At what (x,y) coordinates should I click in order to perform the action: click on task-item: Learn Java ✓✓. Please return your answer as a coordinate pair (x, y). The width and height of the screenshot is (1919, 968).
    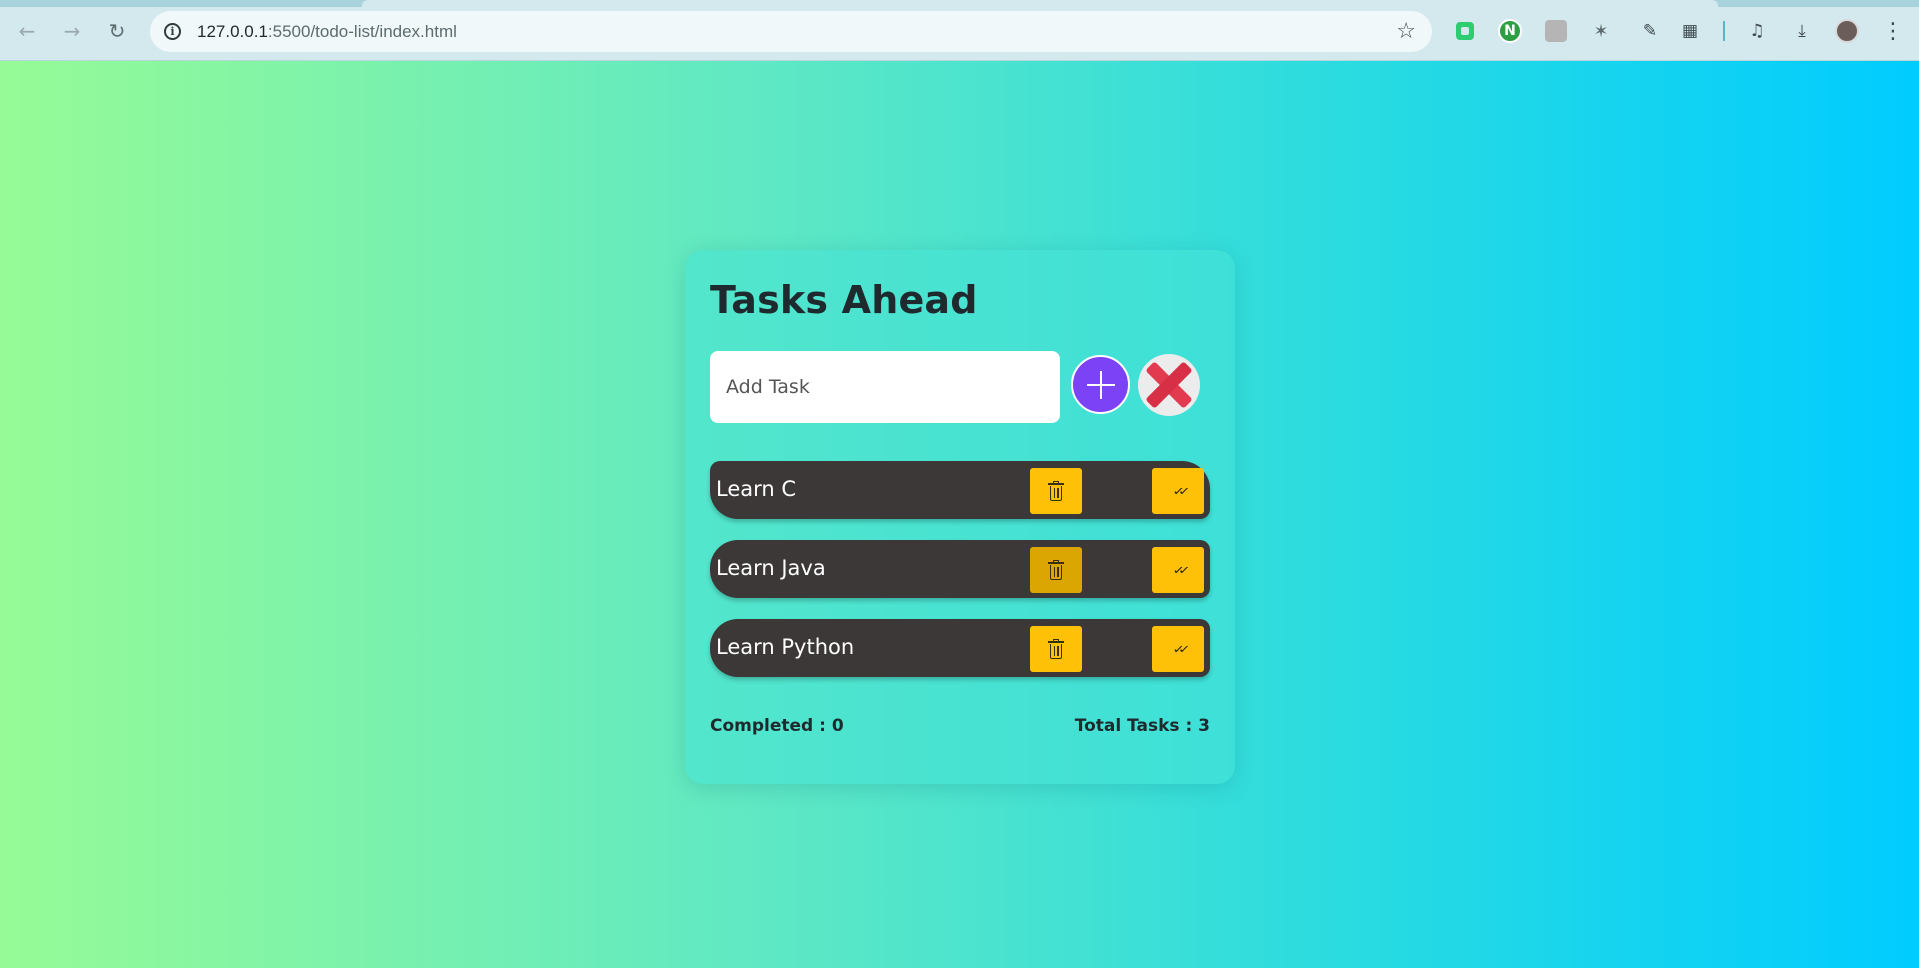
    Looking at the image, I should click on (960, 569).